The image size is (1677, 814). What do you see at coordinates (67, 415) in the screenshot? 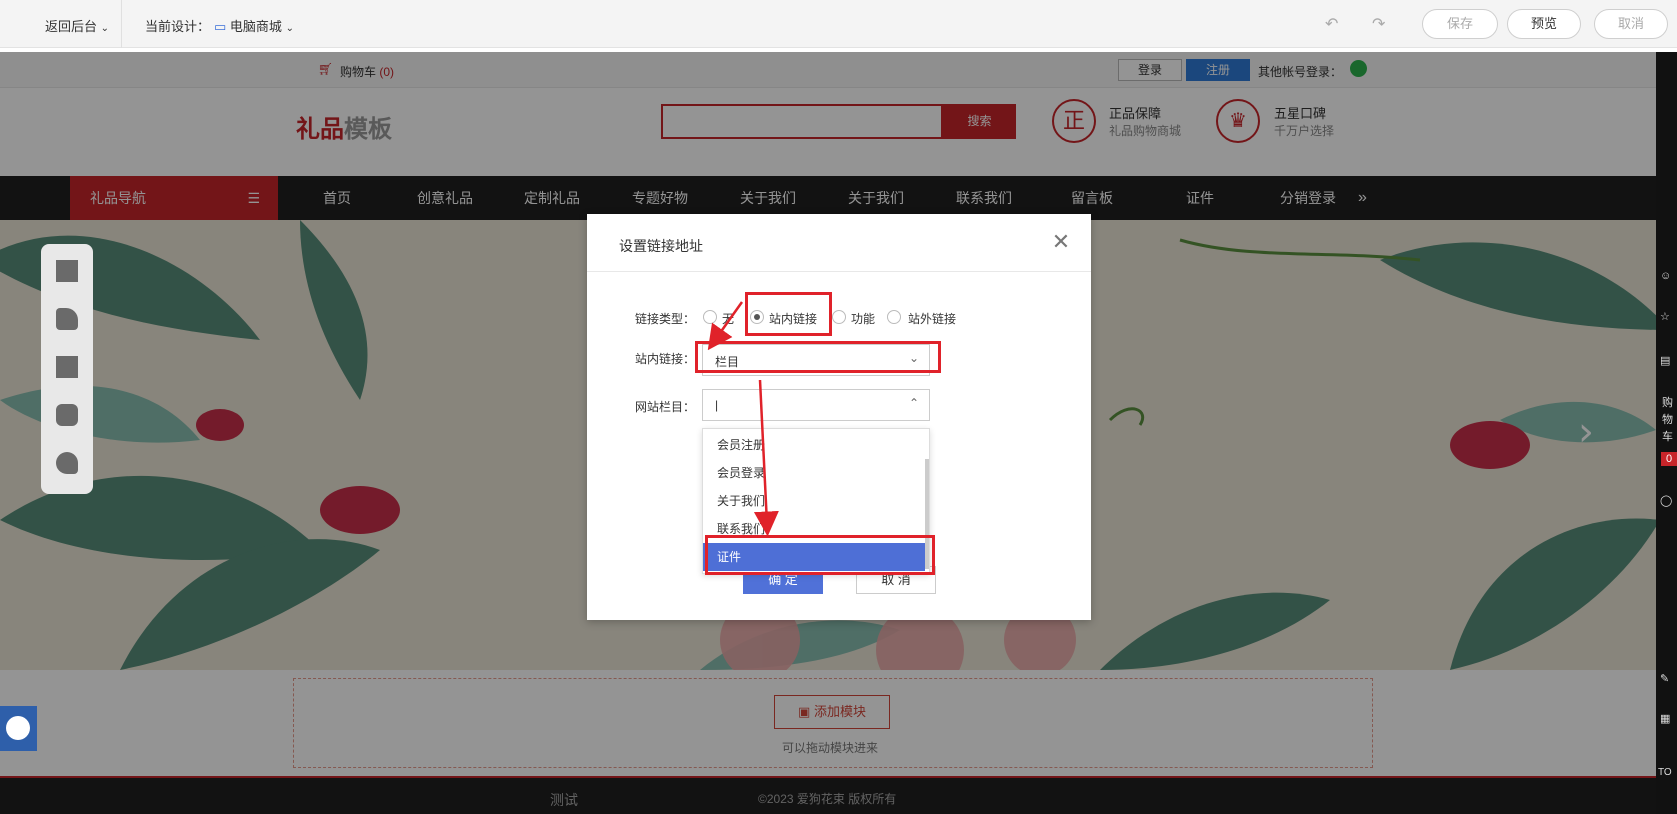
I see `hexagon-icon` at bounding box center [67, 415].